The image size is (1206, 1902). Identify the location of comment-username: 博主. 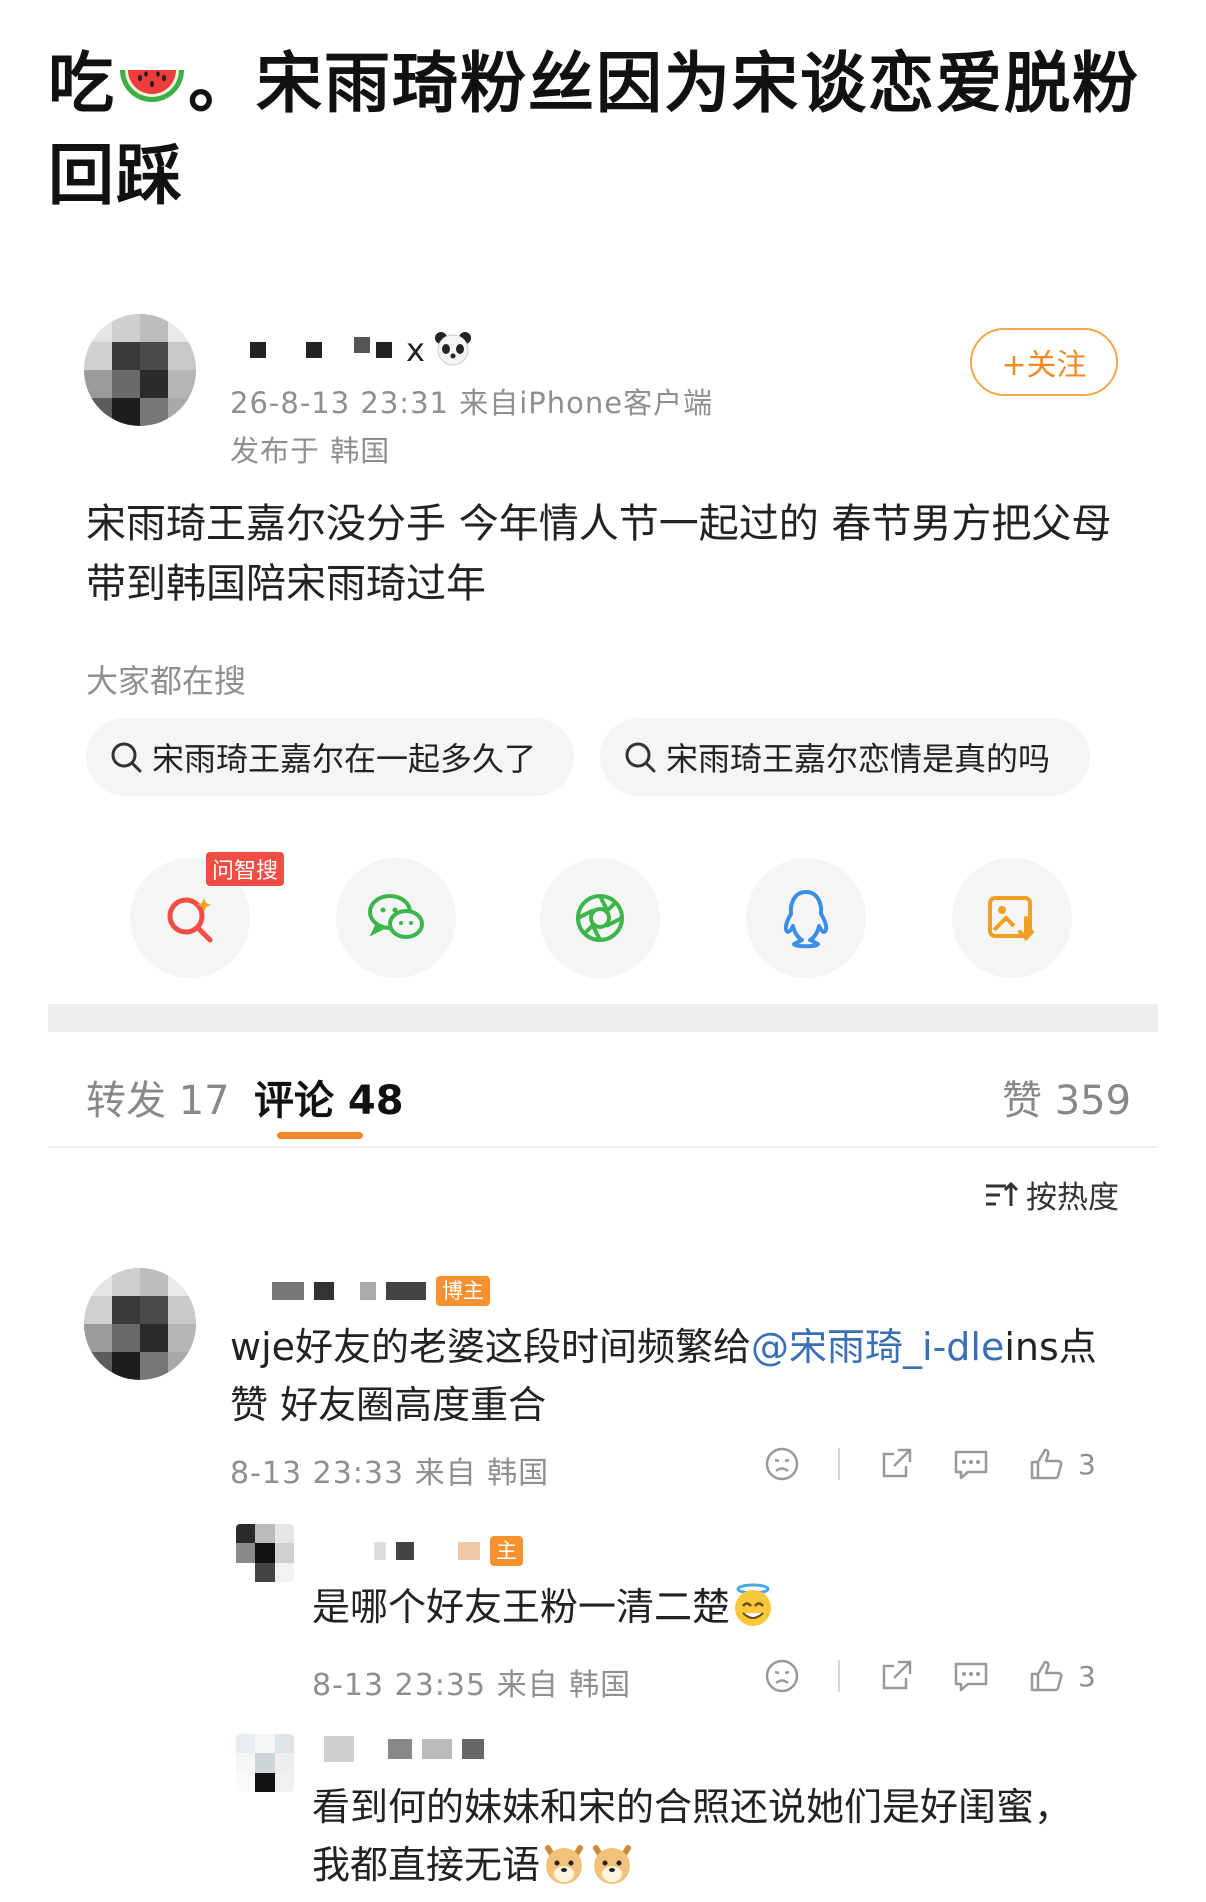
(381, 1291).